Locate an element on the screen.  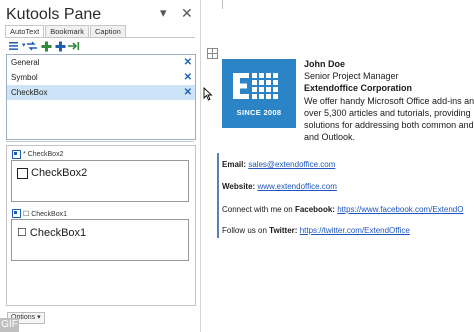
website-line: Website: www.extendoffice.com is located at coordinates (279, 187).